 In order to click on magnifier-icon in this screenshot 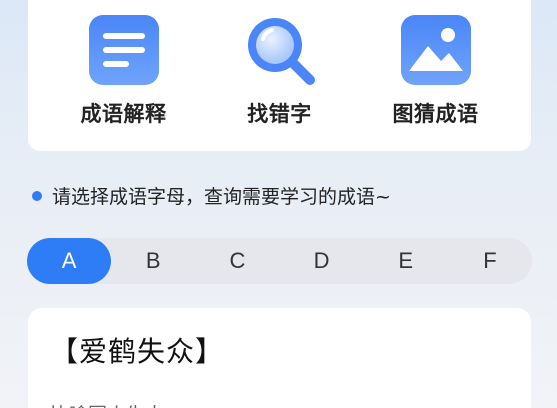, I will do `click(280, 50)`.